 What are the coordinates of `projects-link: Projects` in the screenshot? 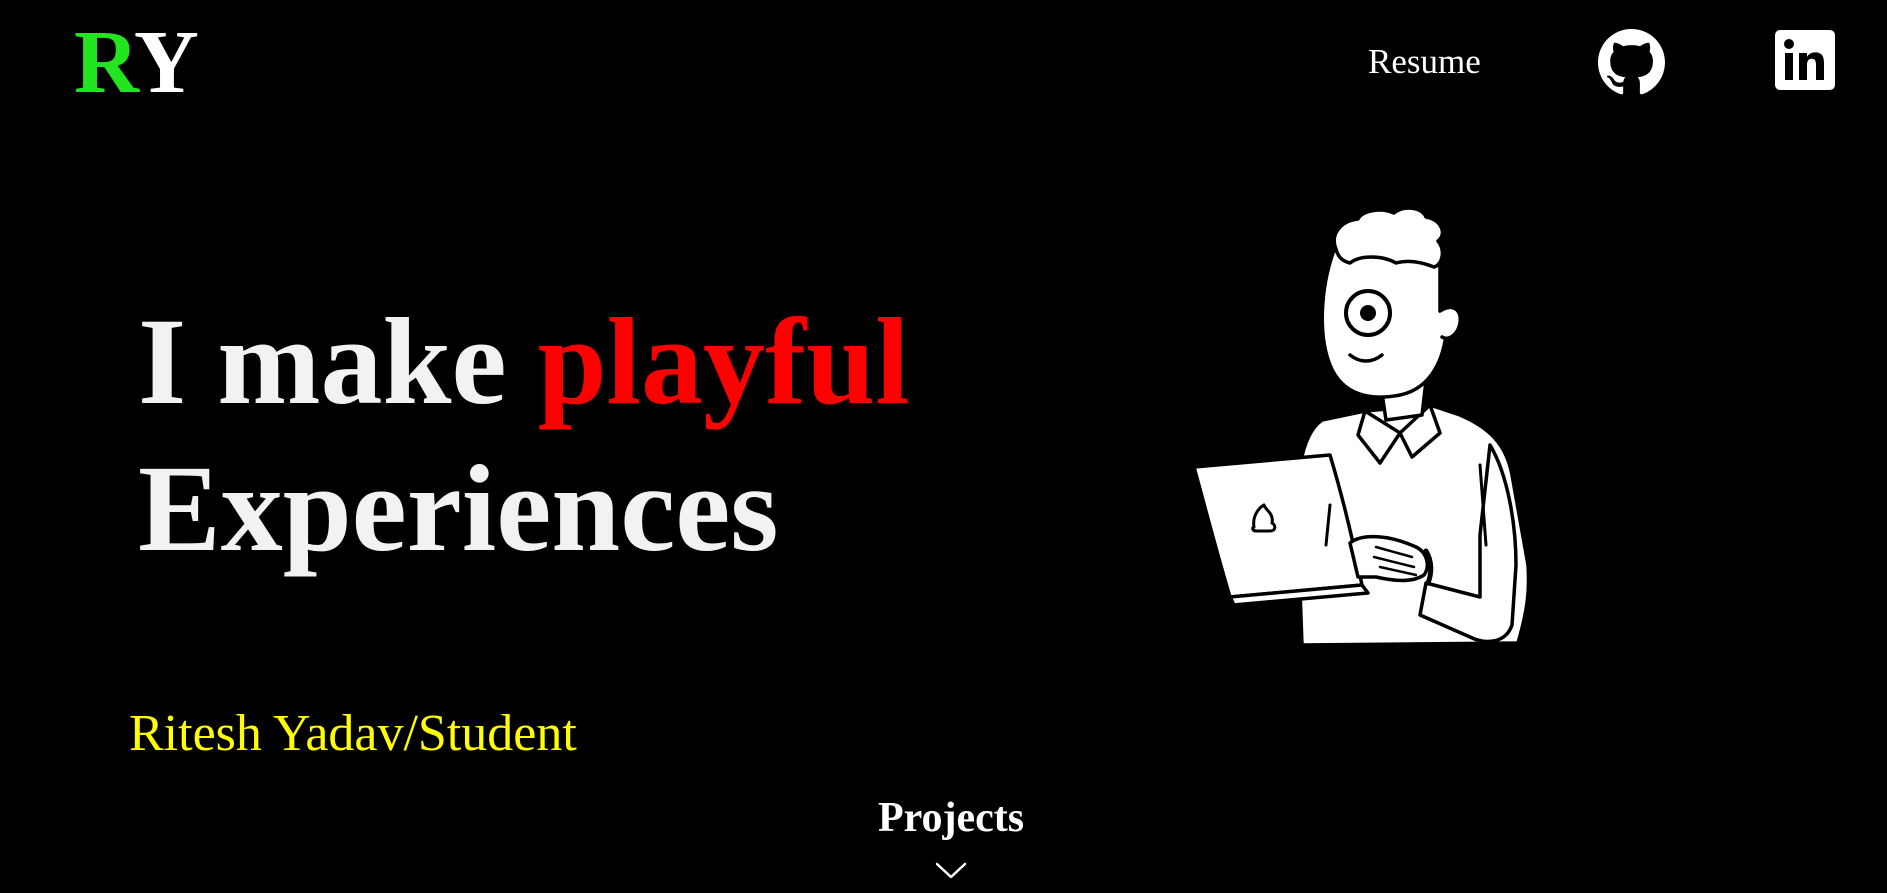 It's located at (951, 818).